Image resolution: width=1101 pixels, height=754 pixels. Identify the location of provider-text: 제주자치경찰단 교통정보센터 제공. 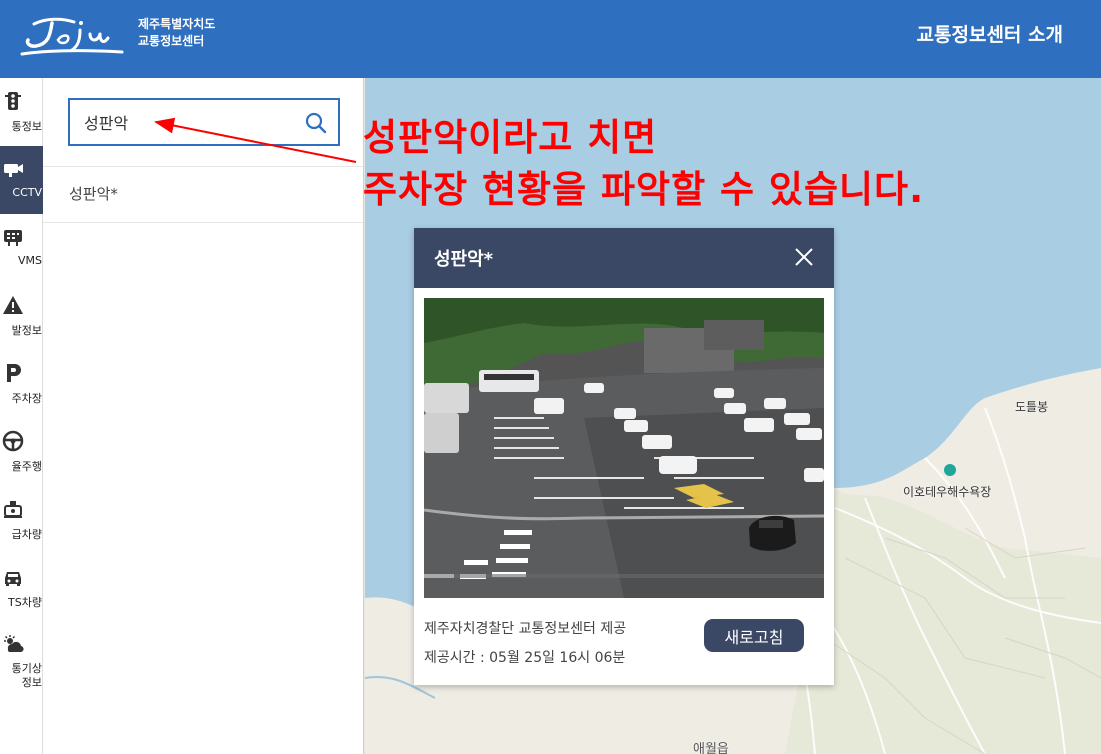
(525, 629).